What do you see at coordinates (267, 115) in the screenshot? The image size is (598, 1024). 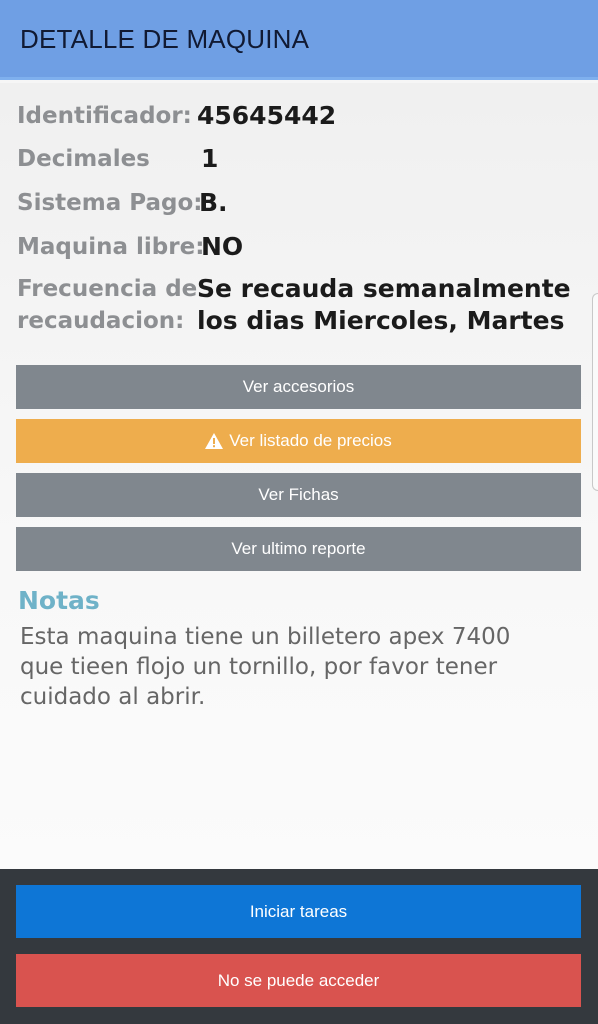 I see `identificador-value: 45645442` at bounding box center [267, 115].